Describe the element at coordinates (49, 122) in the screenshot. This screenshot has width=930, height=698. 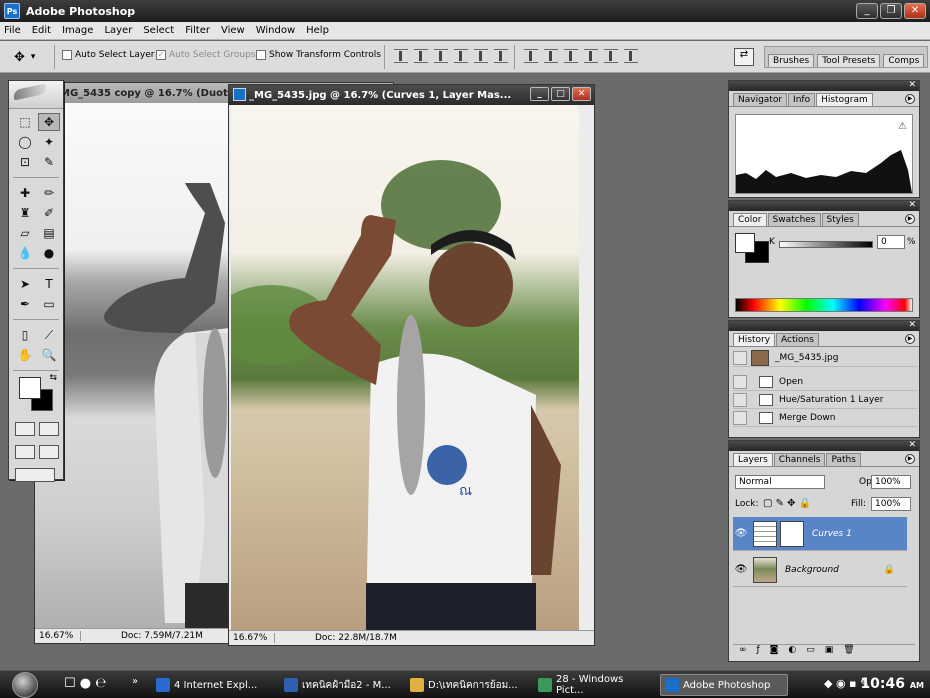
I see `move-tool-icon: ✥` at that location.